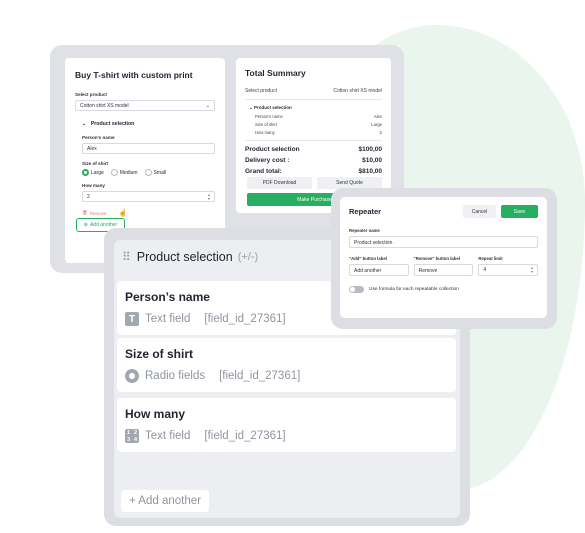 The width and height of the screenshot is (585, 533). I want to click on total-key: Delivery cost :, so click(267, 160).